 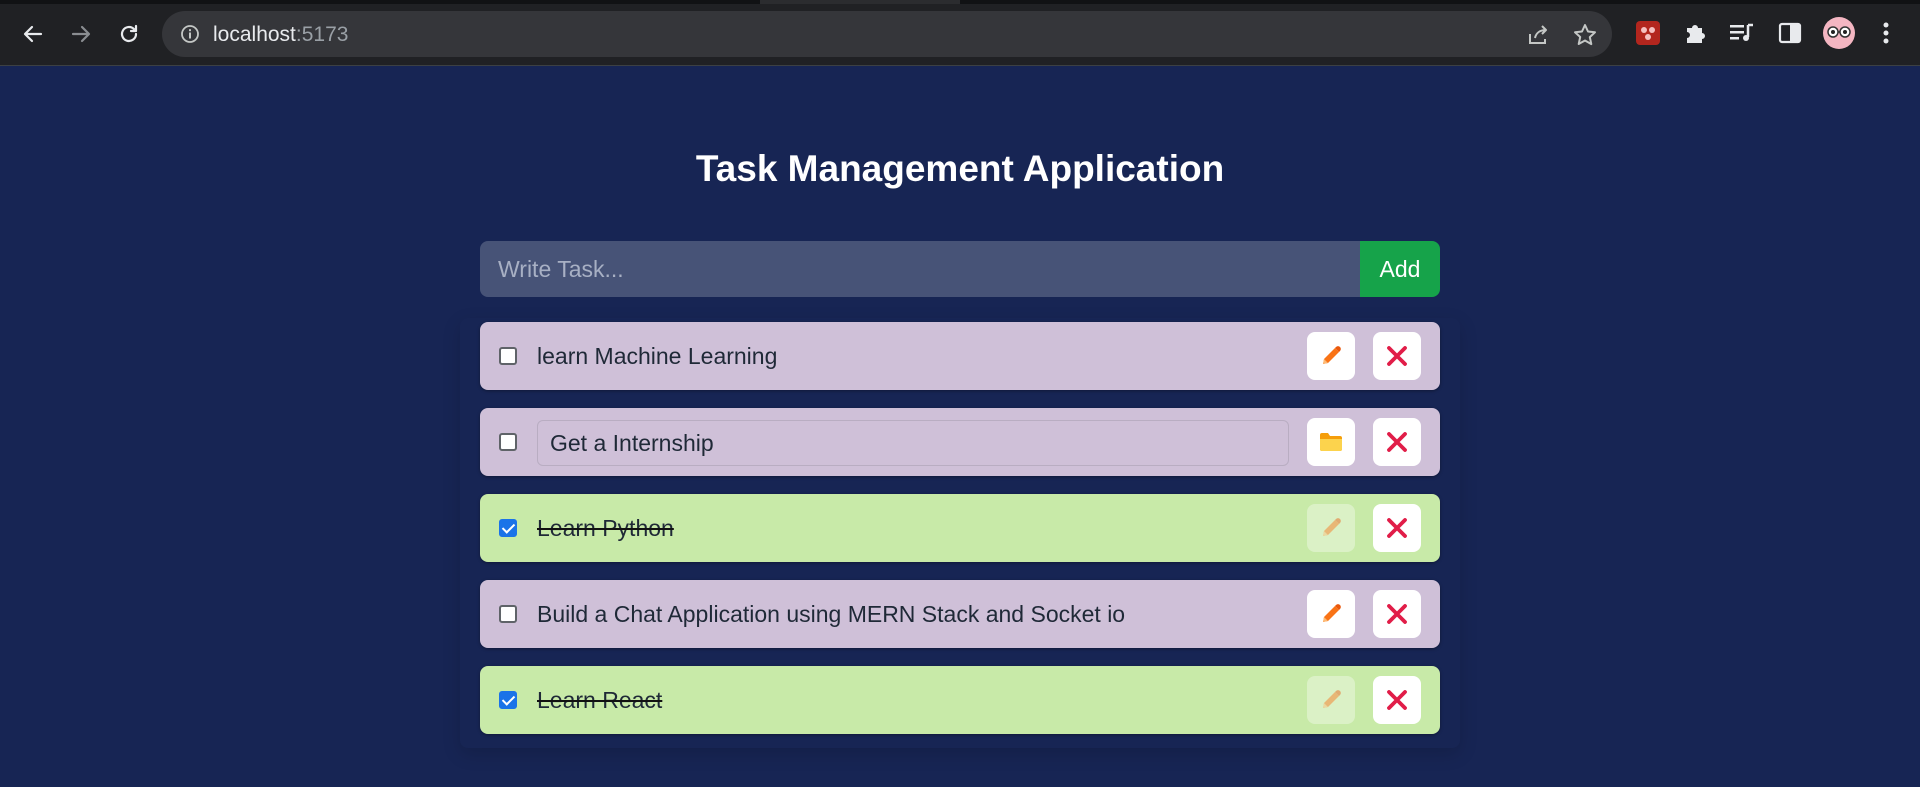 What do you see at coordinates (322, 34) in the screenshot?
I see `url-port: :5173` at bounding box center [322, 34].